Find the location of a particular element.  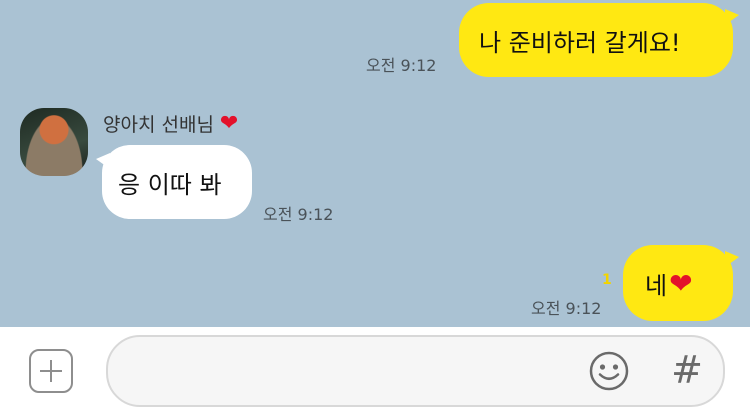

emoji-button is located at coordinates (609, 371).